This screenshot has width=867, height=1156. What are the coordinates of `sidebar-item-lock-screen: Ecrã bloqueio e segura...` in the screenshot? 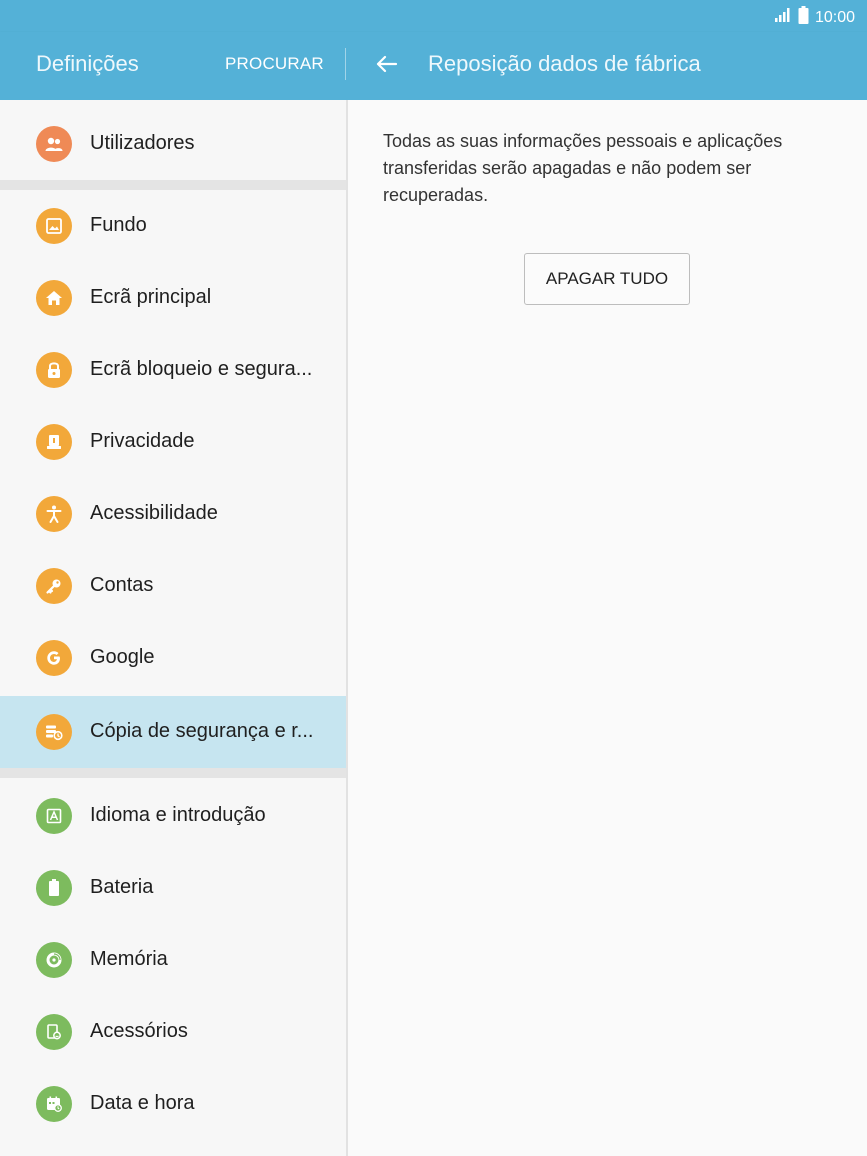 It's located at (173, 370).